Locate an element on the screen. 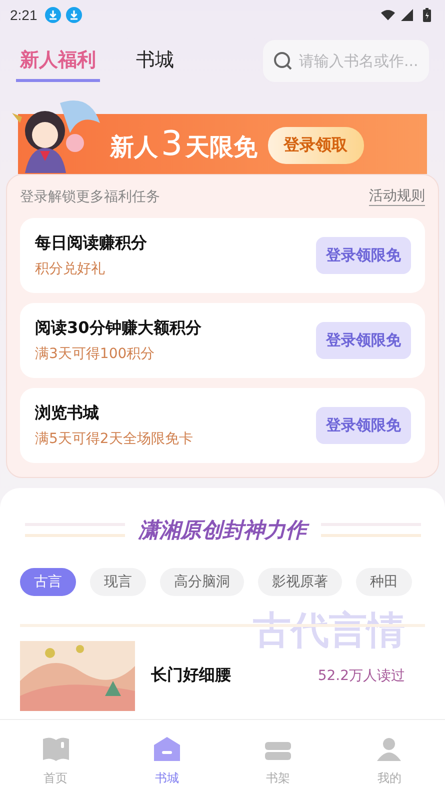 Image resolution: width=445 pixels, height=791 pixels. nav-tab: 书城 is located at coordinates (166, 755).